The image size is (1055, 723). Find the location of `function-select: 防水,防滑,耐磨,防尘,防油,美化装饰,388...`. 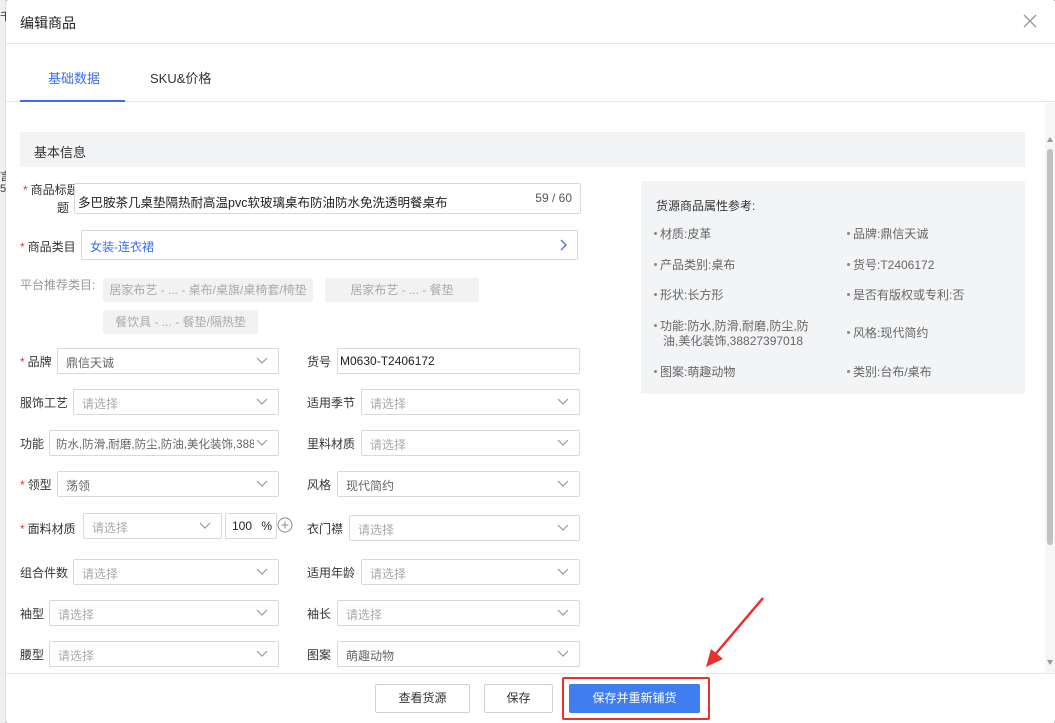

function-select: 防水,防滑,耐磨,防尘,防油,美化装饰,388... is located at coordinates (164, 443).